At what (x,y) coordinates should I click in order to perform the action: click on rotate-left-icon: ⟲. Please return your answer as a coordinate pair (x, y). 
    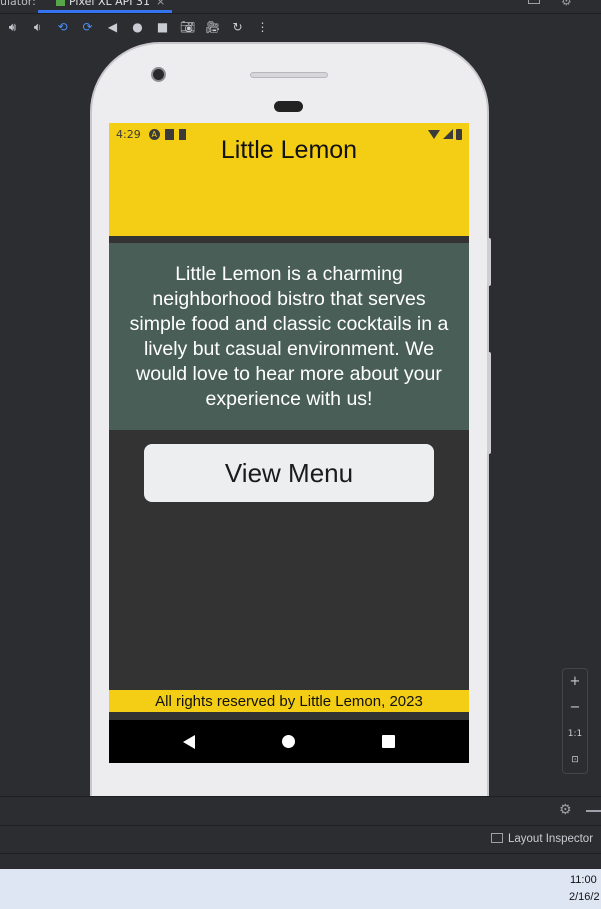
    Looking at the image, I should click on (62, 27).